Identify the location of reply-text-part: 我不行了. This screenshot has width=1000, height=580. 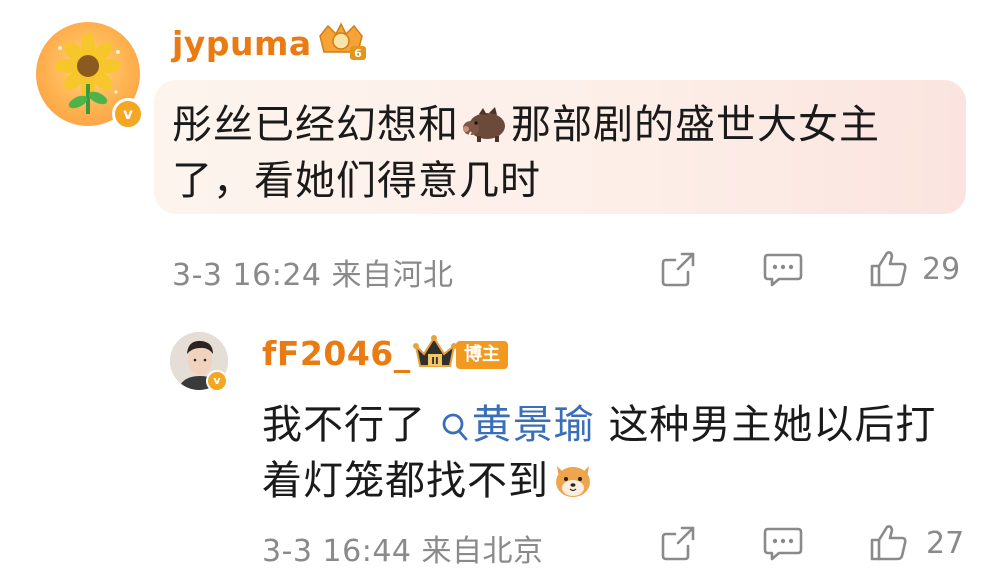
(344, 425).